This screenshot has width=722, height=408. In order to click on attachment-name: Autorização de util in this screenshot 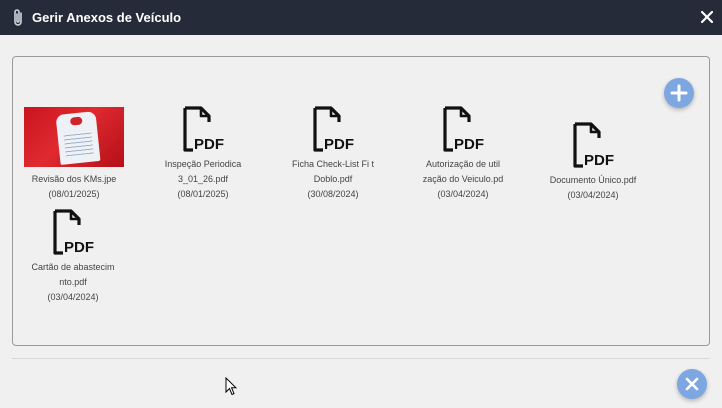, I will do `click(463, 164)`.